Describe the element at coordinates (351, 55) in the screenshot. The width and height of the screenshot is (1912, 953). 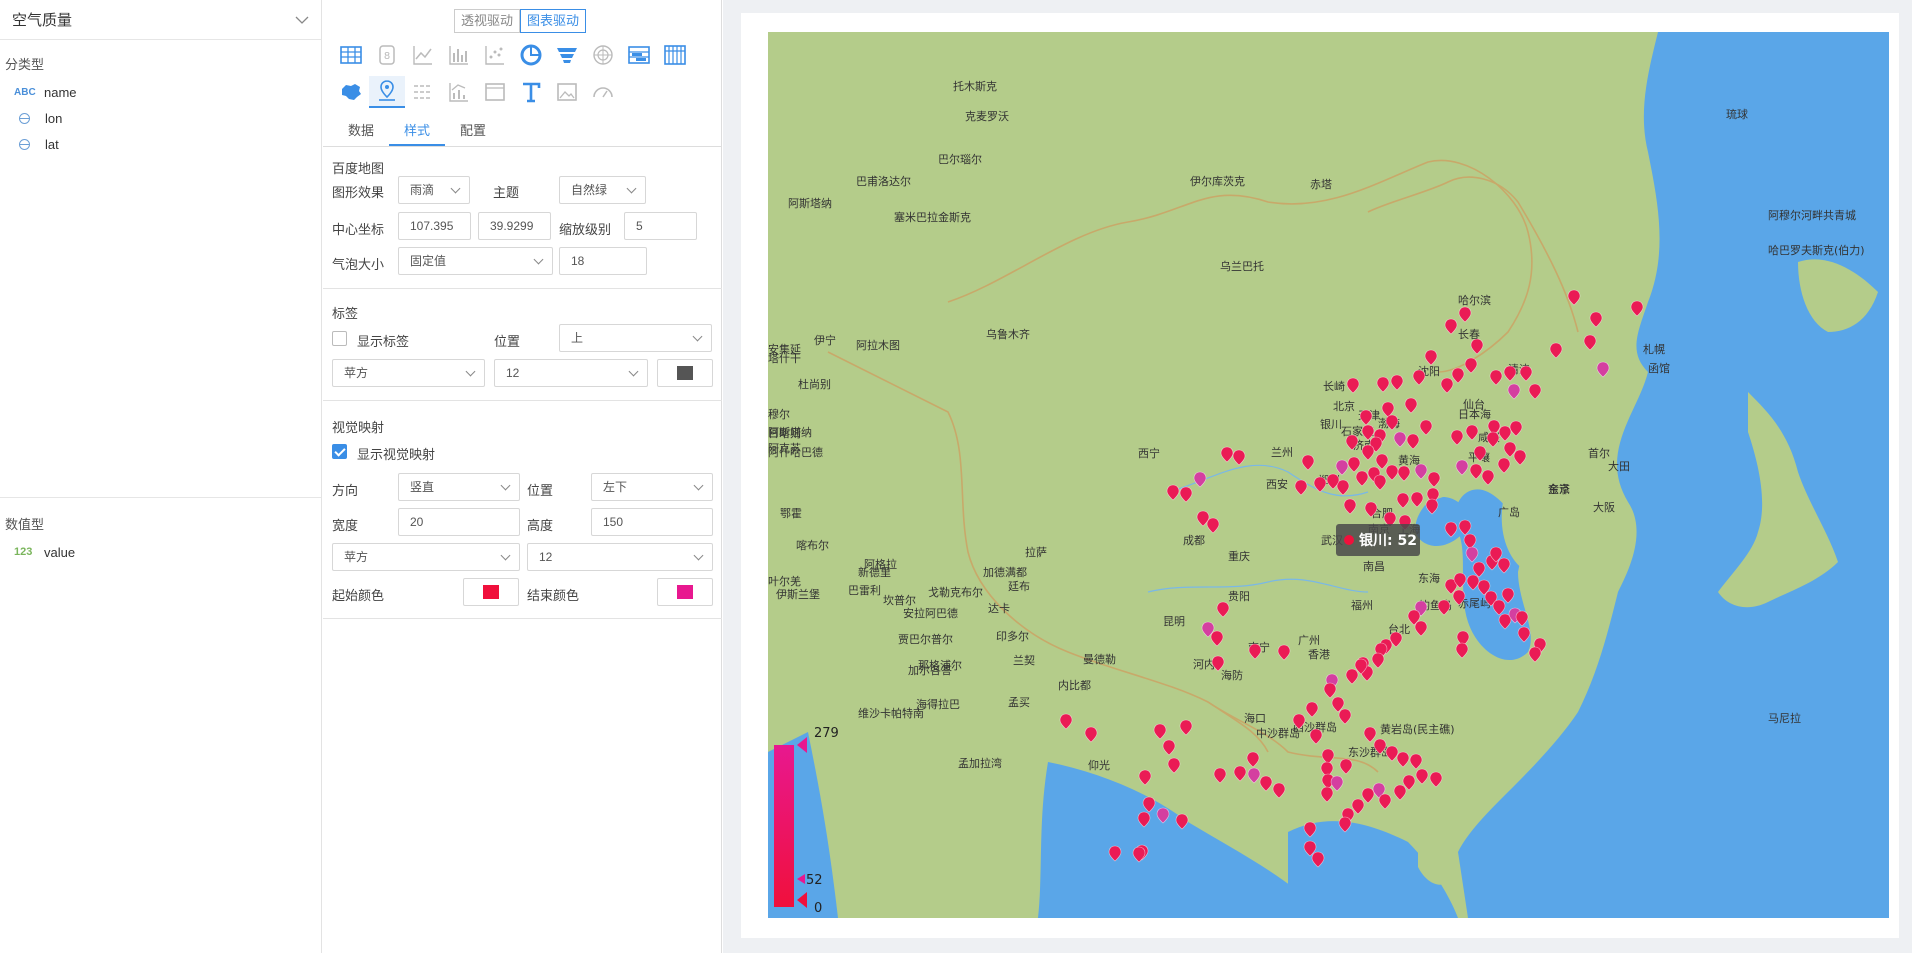
I see `table-chart-icon` at that location.